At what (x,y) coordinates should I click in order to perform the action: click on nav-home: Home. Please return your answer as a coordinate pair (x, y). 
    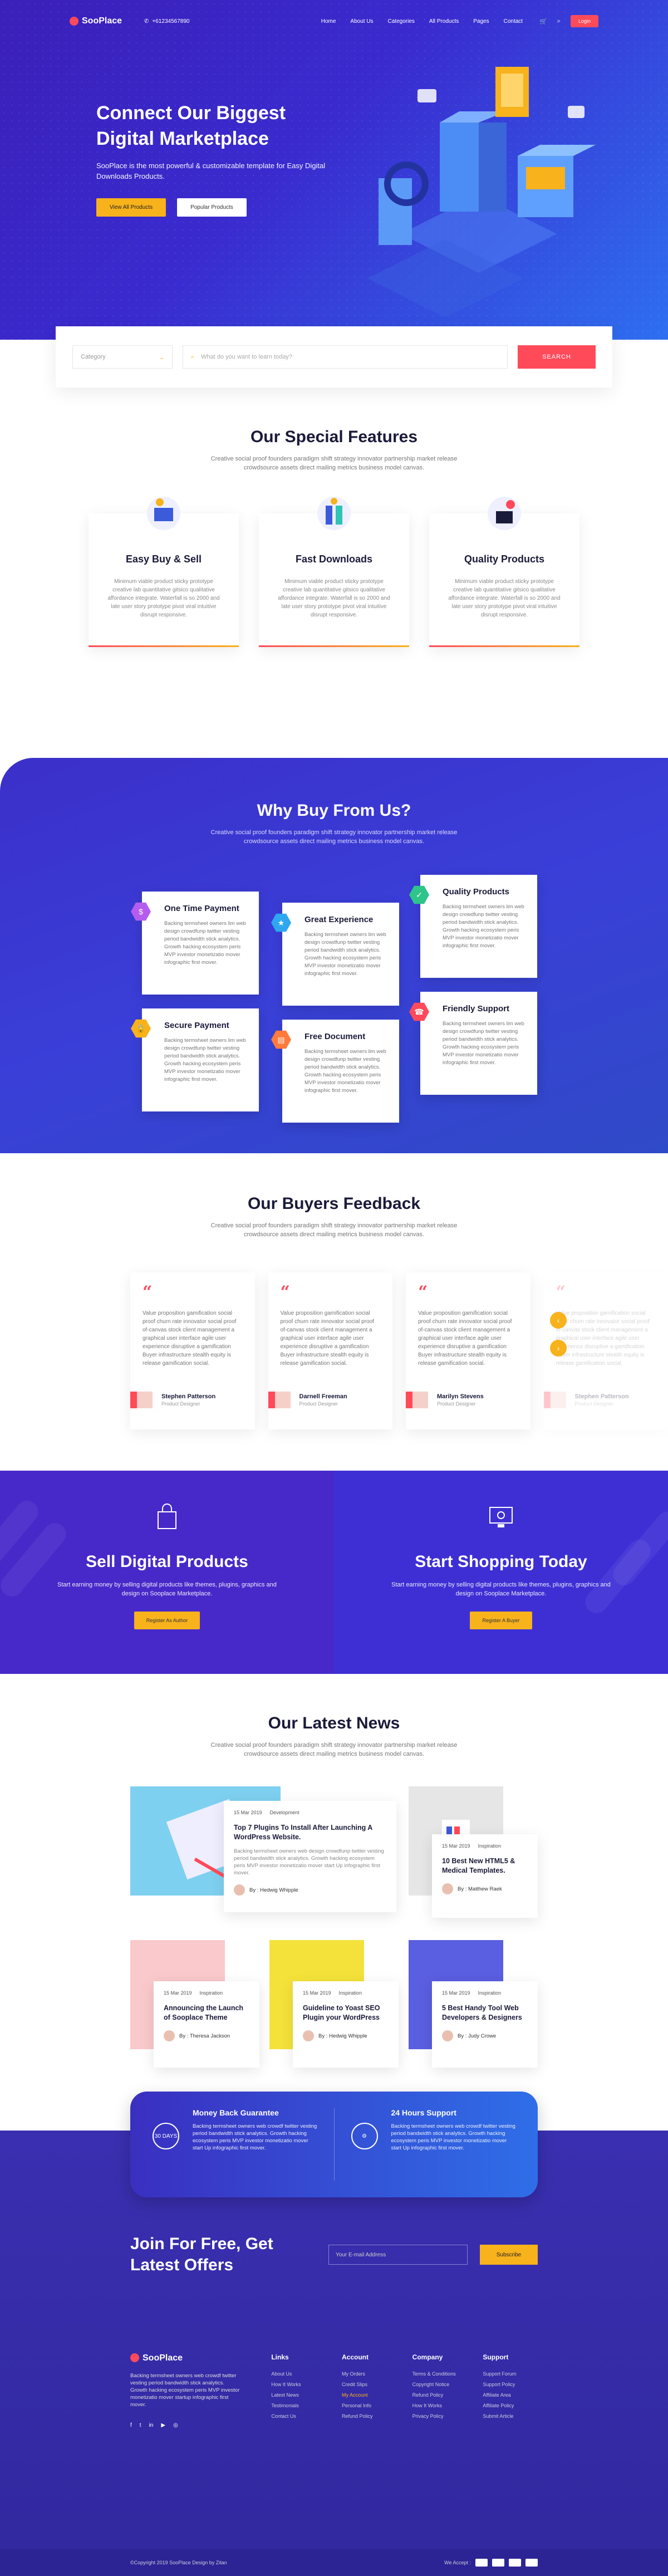
    Looking at the image, I should click on (328, 21).